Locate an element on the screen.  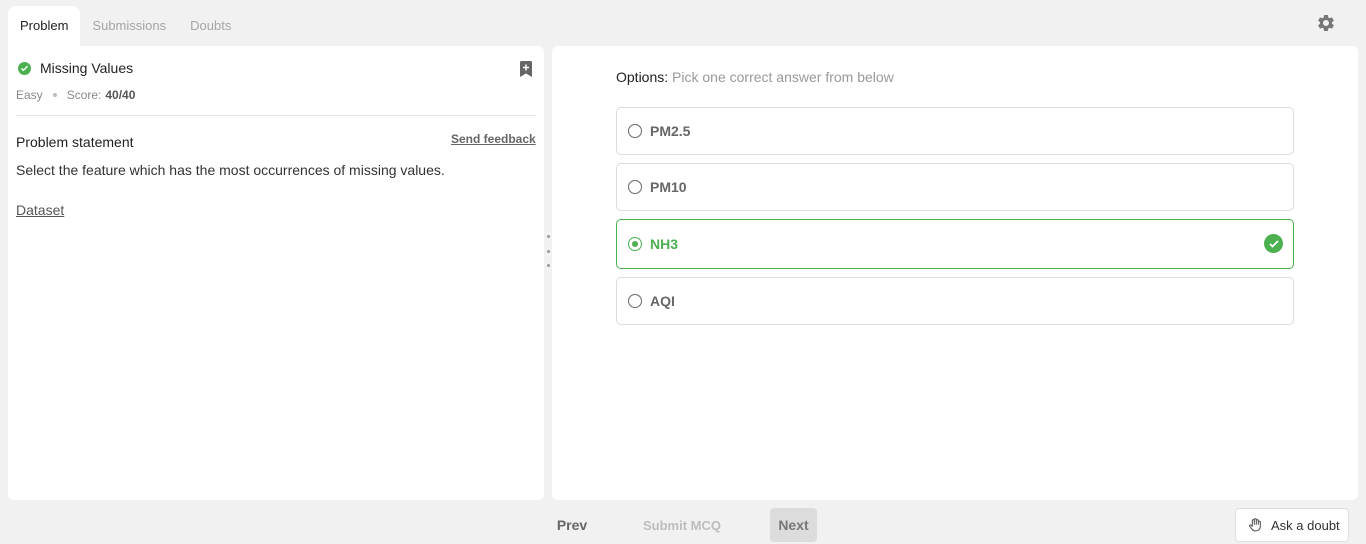
dataset-link: Dataset is located at coordinates (40, 210).